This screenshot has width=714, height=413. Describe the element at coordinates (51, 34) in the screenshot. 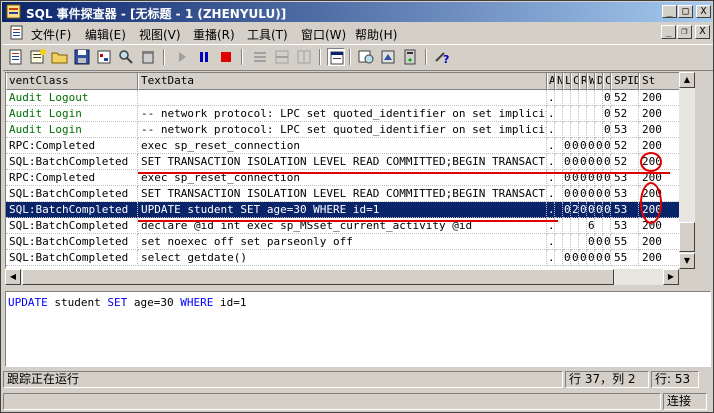

I see `menu-file: 文件(F)` at that location.